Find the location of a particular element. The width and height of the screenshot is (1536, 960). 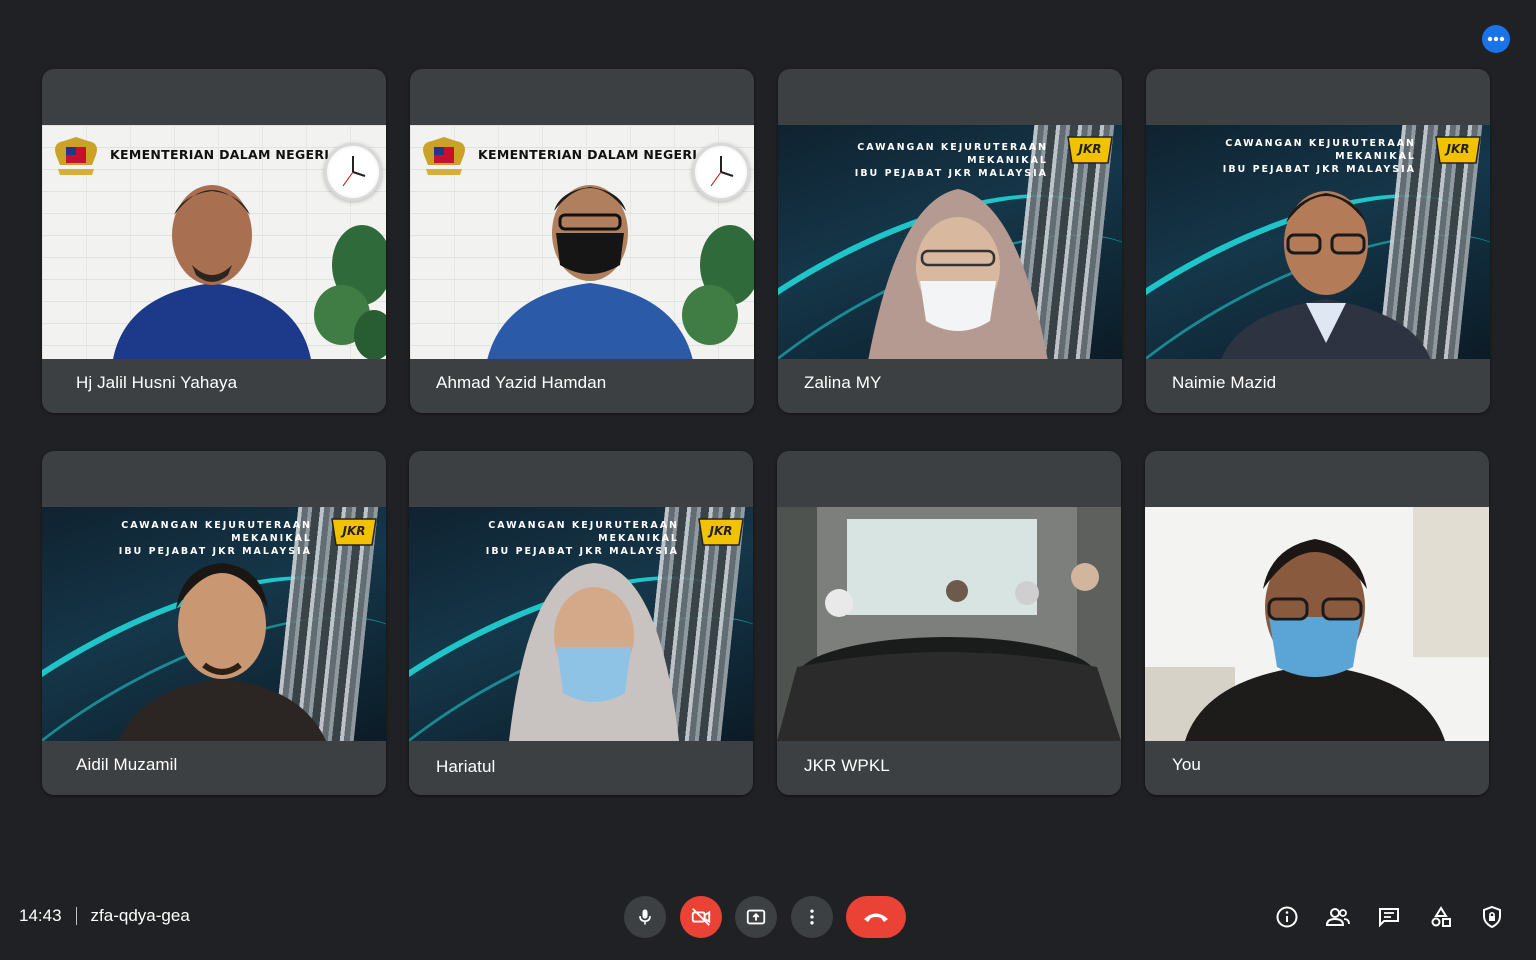

end-call-icon is located at coordinates (876, 917).